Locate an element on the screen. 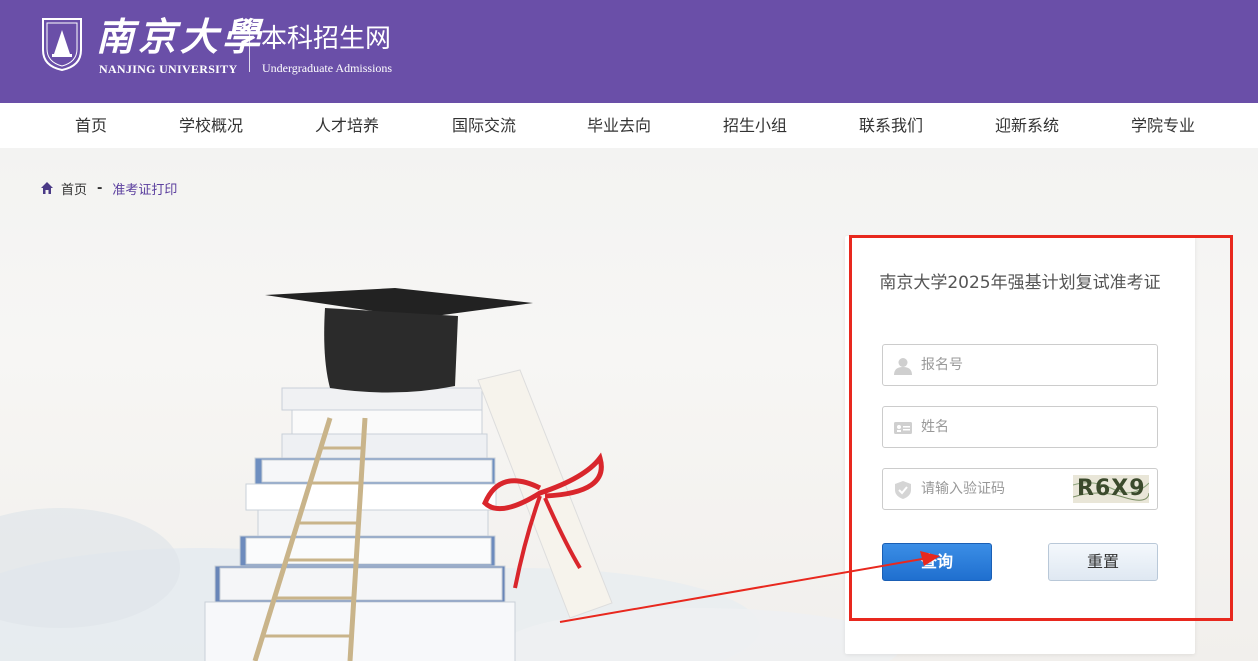 The height and width of the screenshot is (661, 1258). shield-icon is located at coordinates (903, 490).